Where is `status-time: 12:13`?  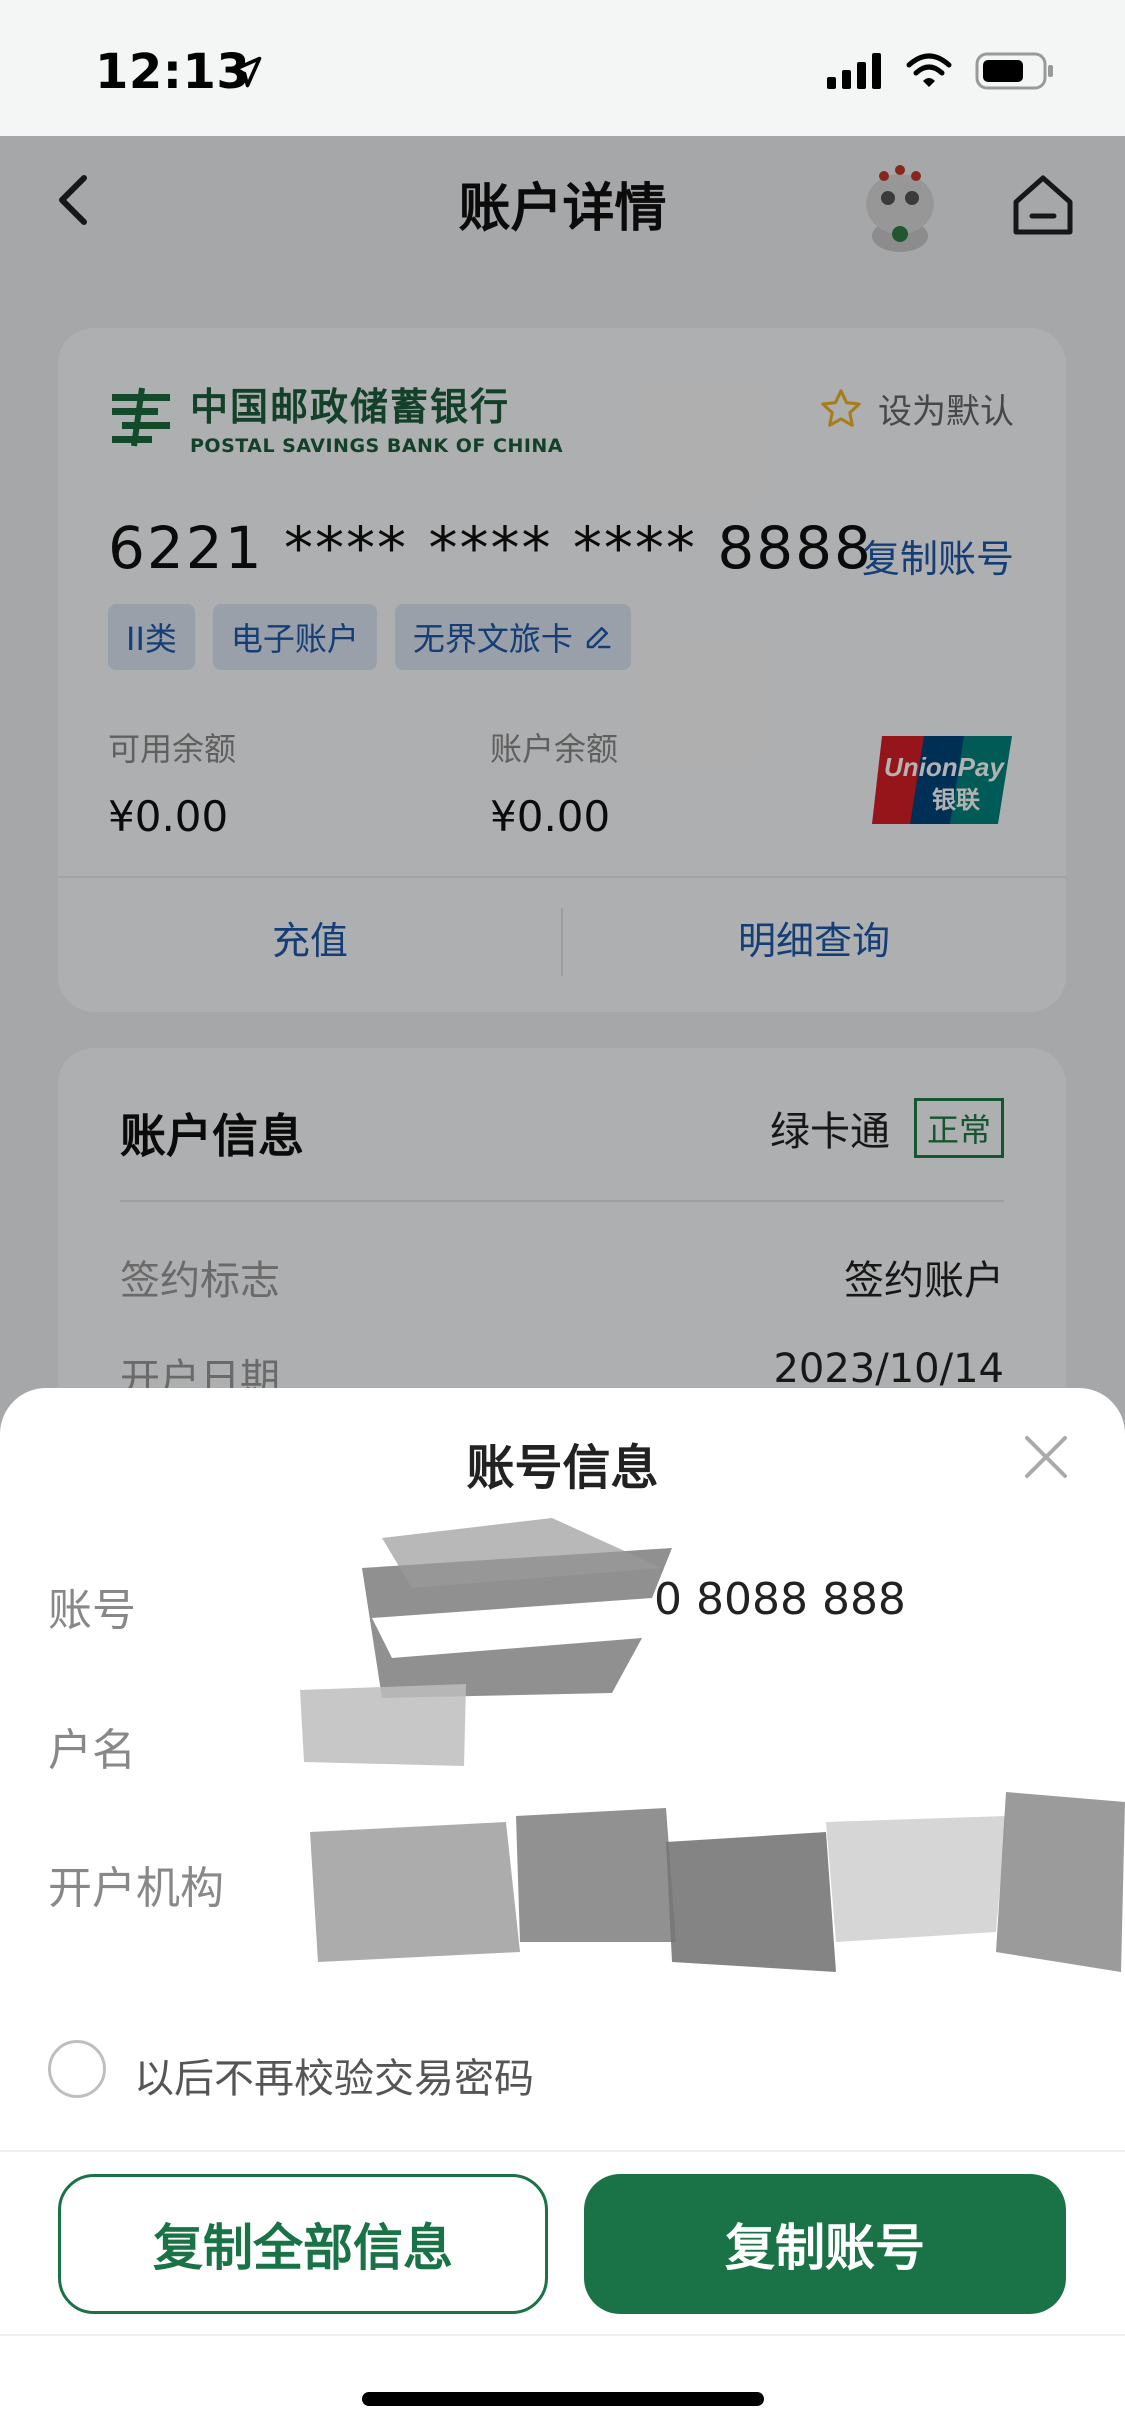
status-time: 12:13 is located at coordinates (173, 72).